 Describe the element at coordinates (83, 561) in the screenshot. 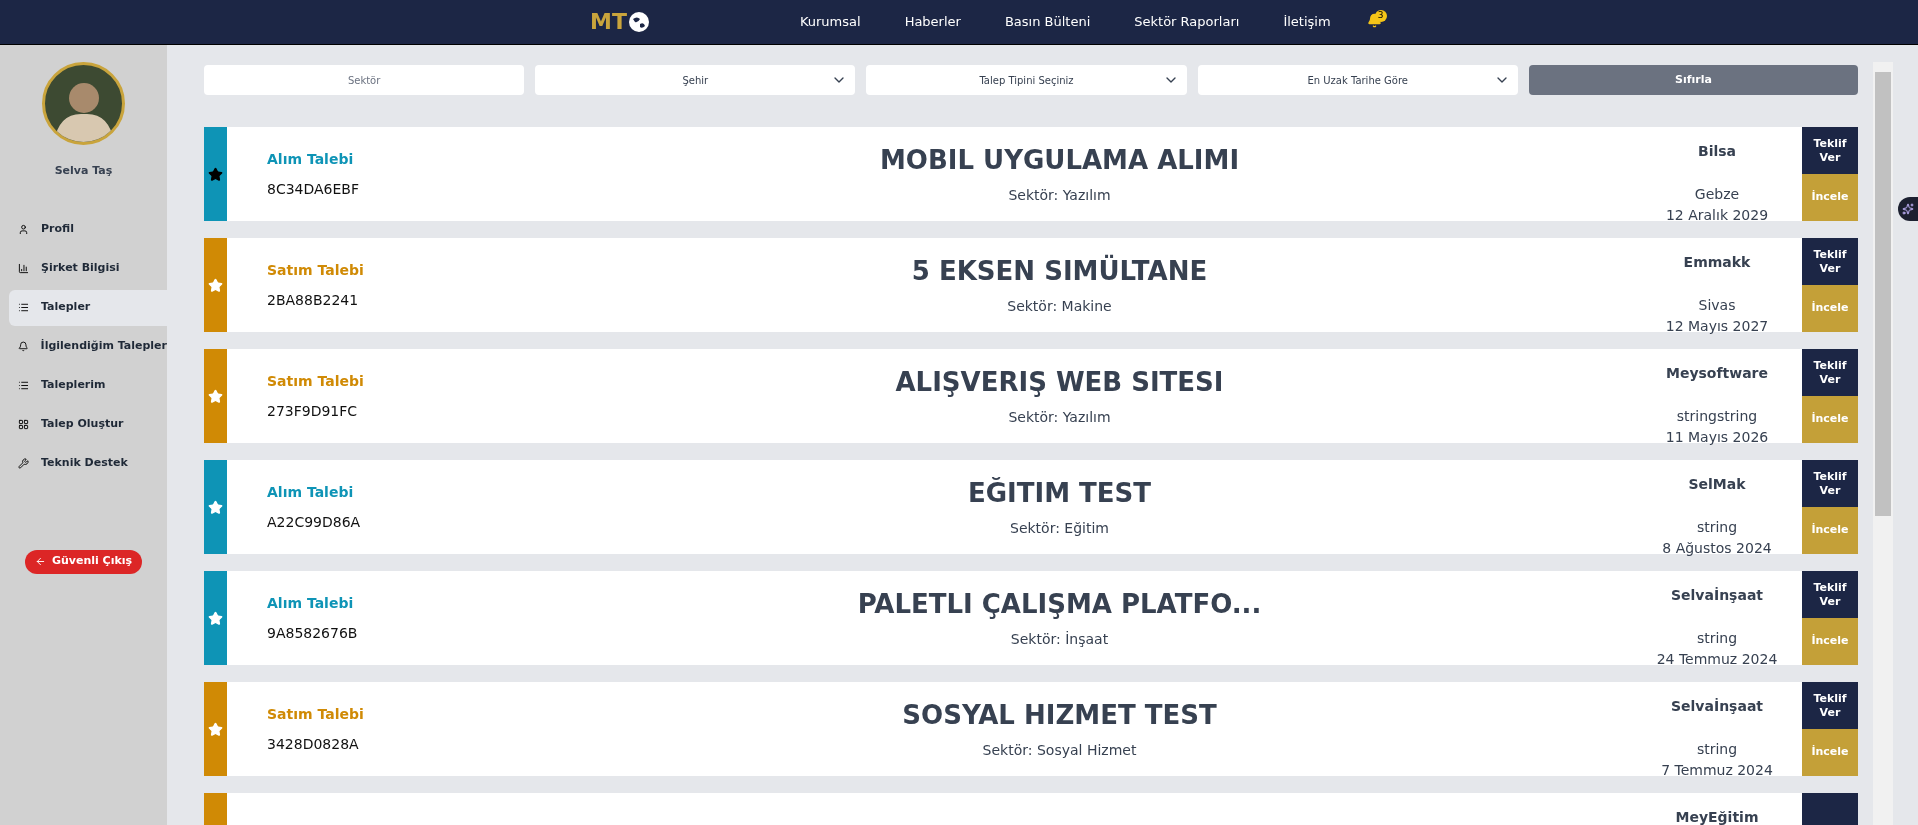

I see `logout-button: Güvenli Çıkış` at that location.